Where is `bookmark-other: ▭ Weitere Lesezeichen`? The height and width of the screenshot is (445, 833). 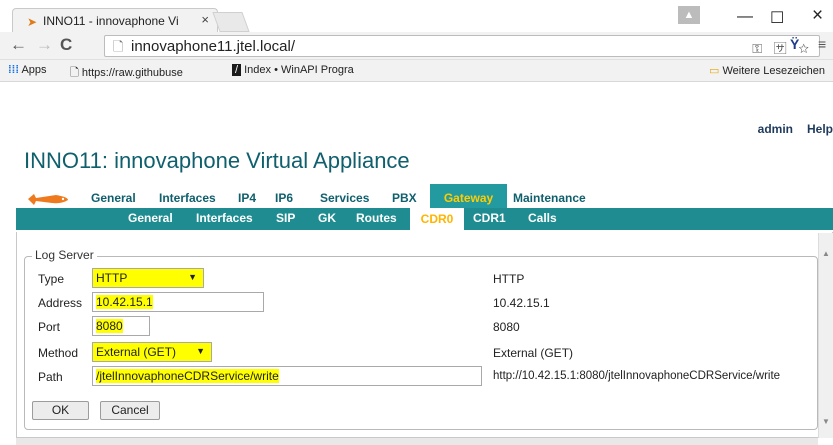
bookmark-other: ▭ Weitere Lesezeichen is located at coordinates (767, 70).